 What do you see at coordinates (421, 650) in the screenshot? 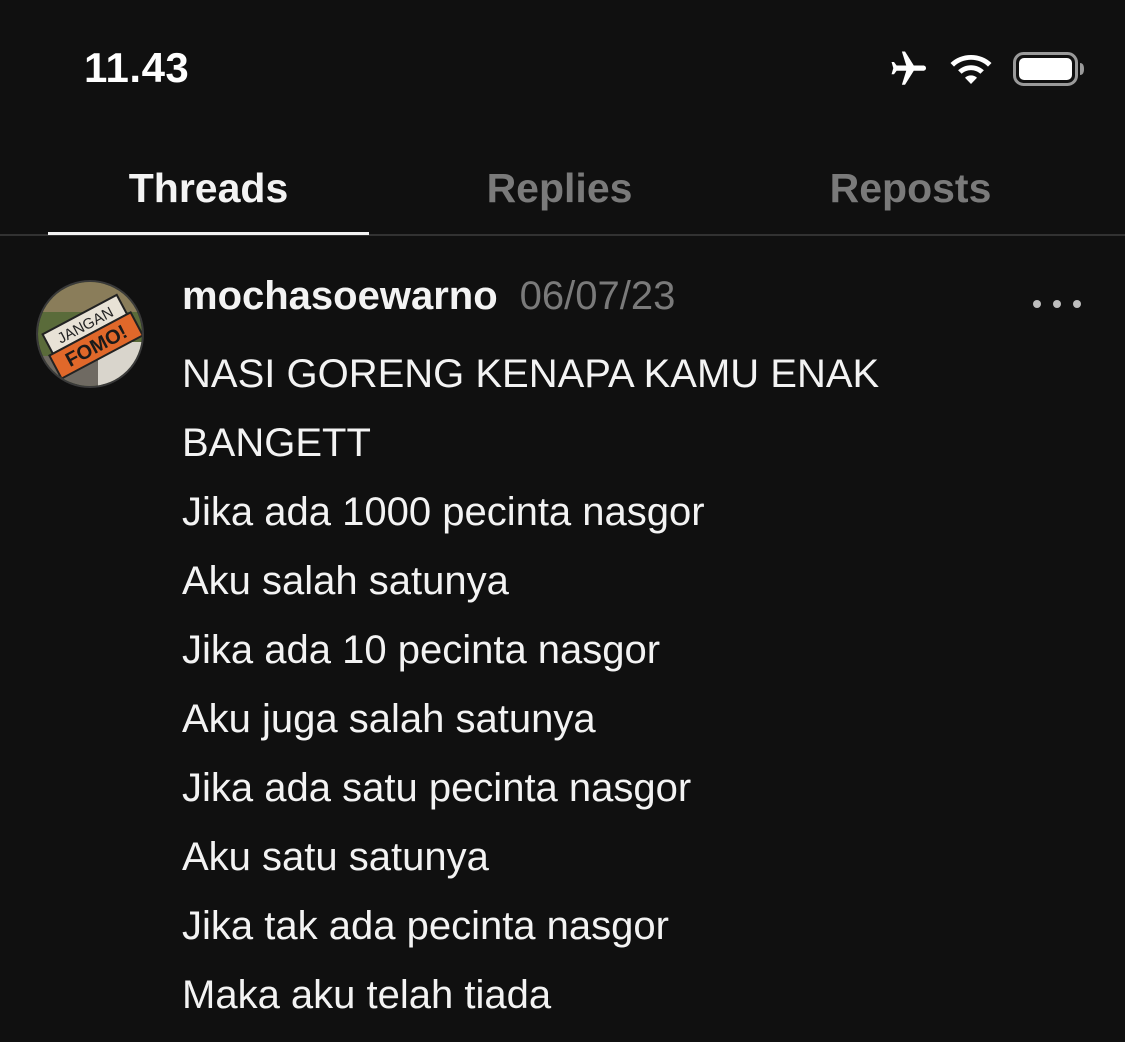
I see `post-line: Jika ada 10 pecinta nasgor` at bounding box center [421, 650].